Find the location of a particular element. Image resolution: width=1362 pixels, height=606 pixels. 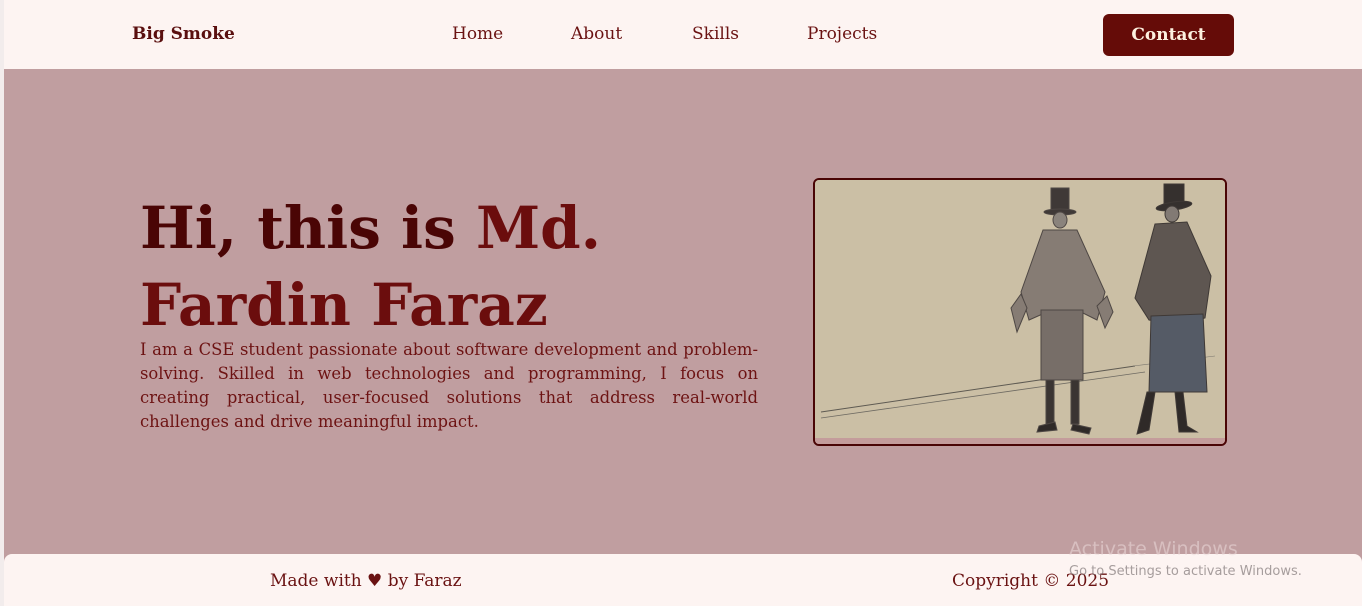

footer: Made with ♥ by Faraz Copyright © 2025 is located at coordinates (683, 580).